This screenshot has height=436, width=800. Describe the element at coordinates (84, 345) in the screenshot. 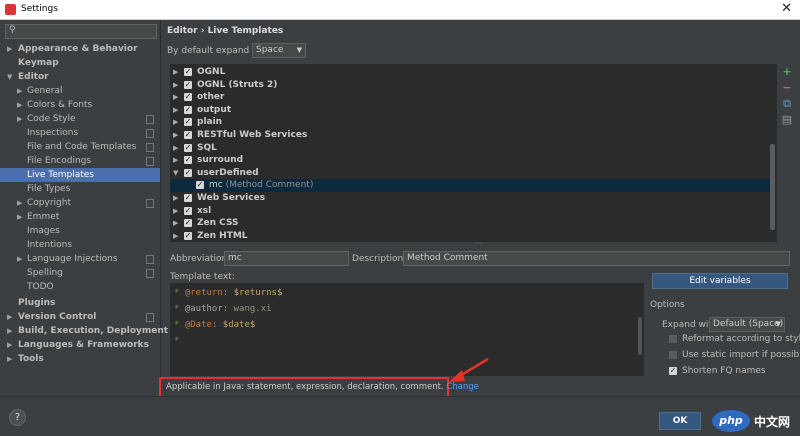

I see `sidebar-item-label: Languages & Frameworks` at that location.